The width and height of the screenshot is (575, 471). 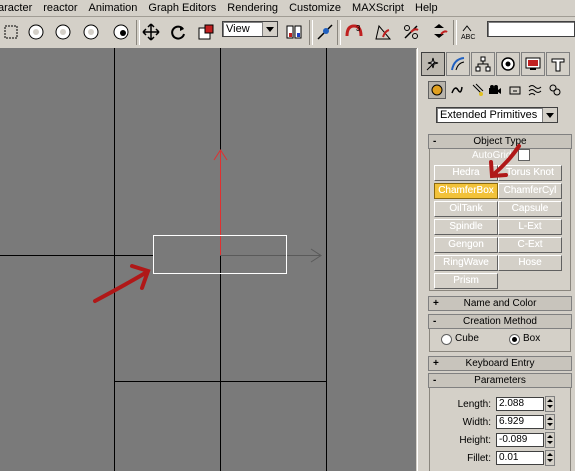 I want to click on height-label: Height:, so click(x=475, y=440).